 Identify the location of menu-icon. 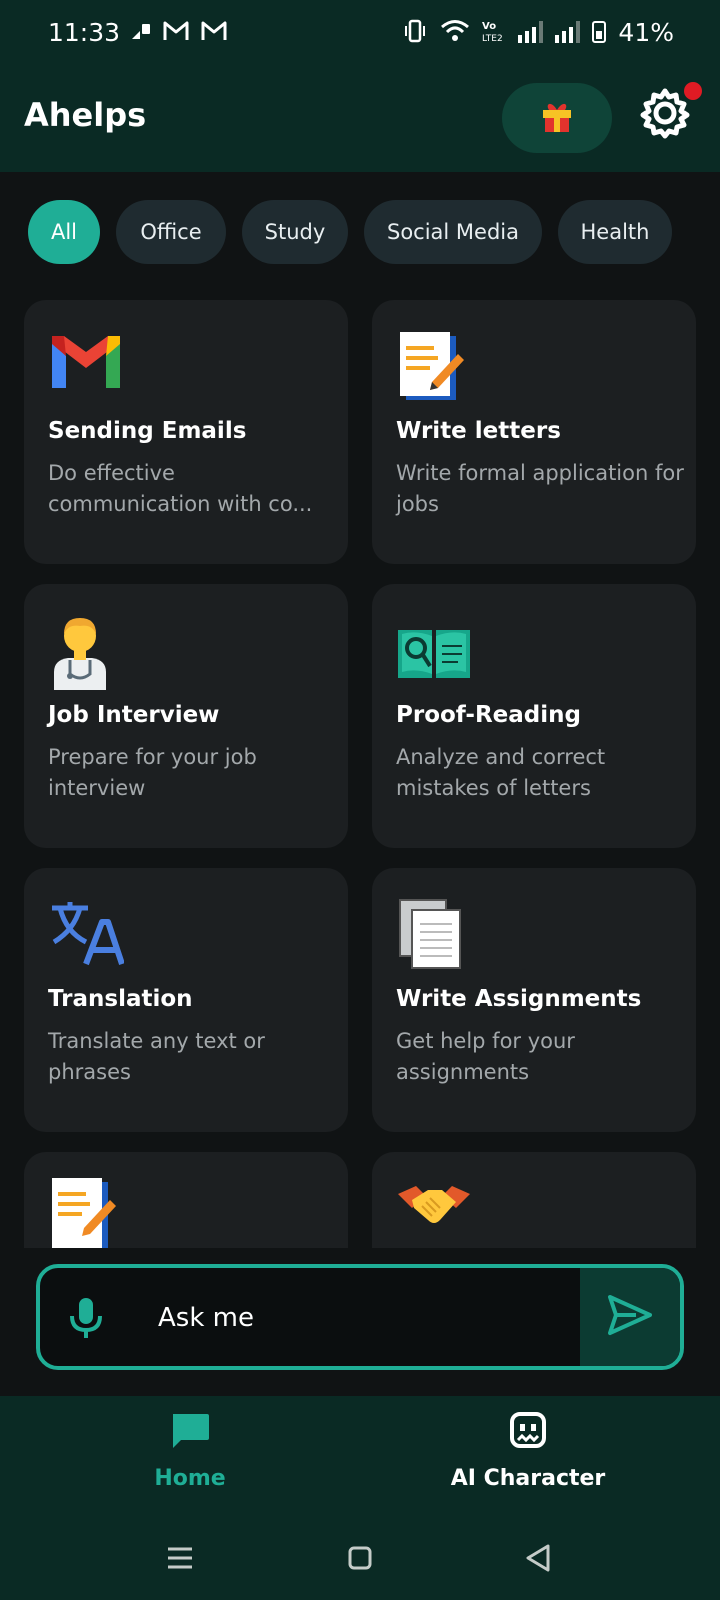
(180, 1560).